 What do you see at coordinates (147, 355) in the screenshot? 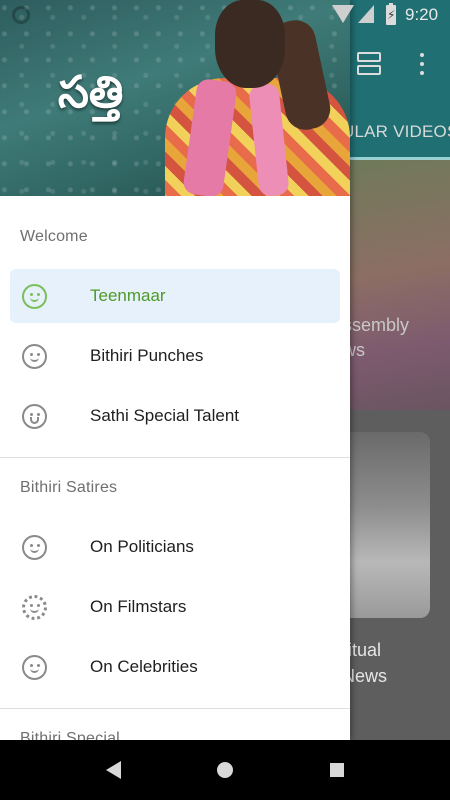
I see `nav-item-label: Bithiri Punches` at bounding box center [147, 355].